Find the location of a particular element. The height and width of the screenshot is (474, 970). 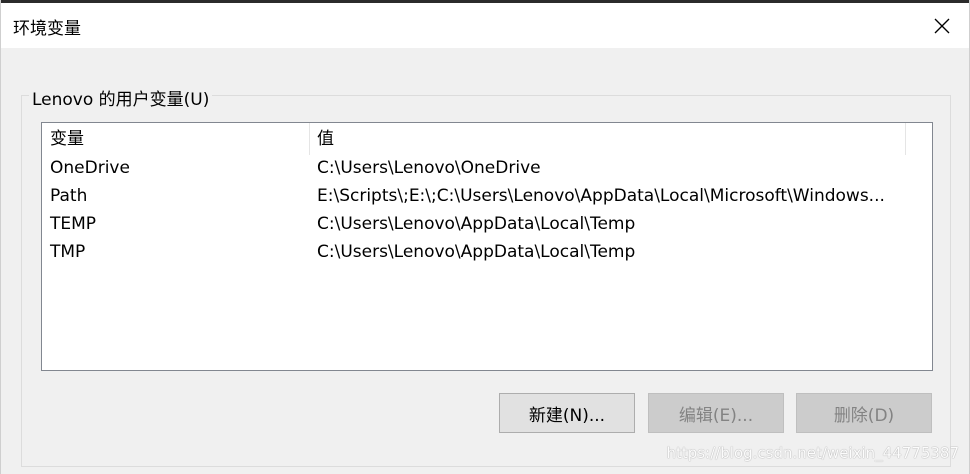

user-variables-group-label: Lenovo 的用户变量(U) is located at coordinates (121, 97).